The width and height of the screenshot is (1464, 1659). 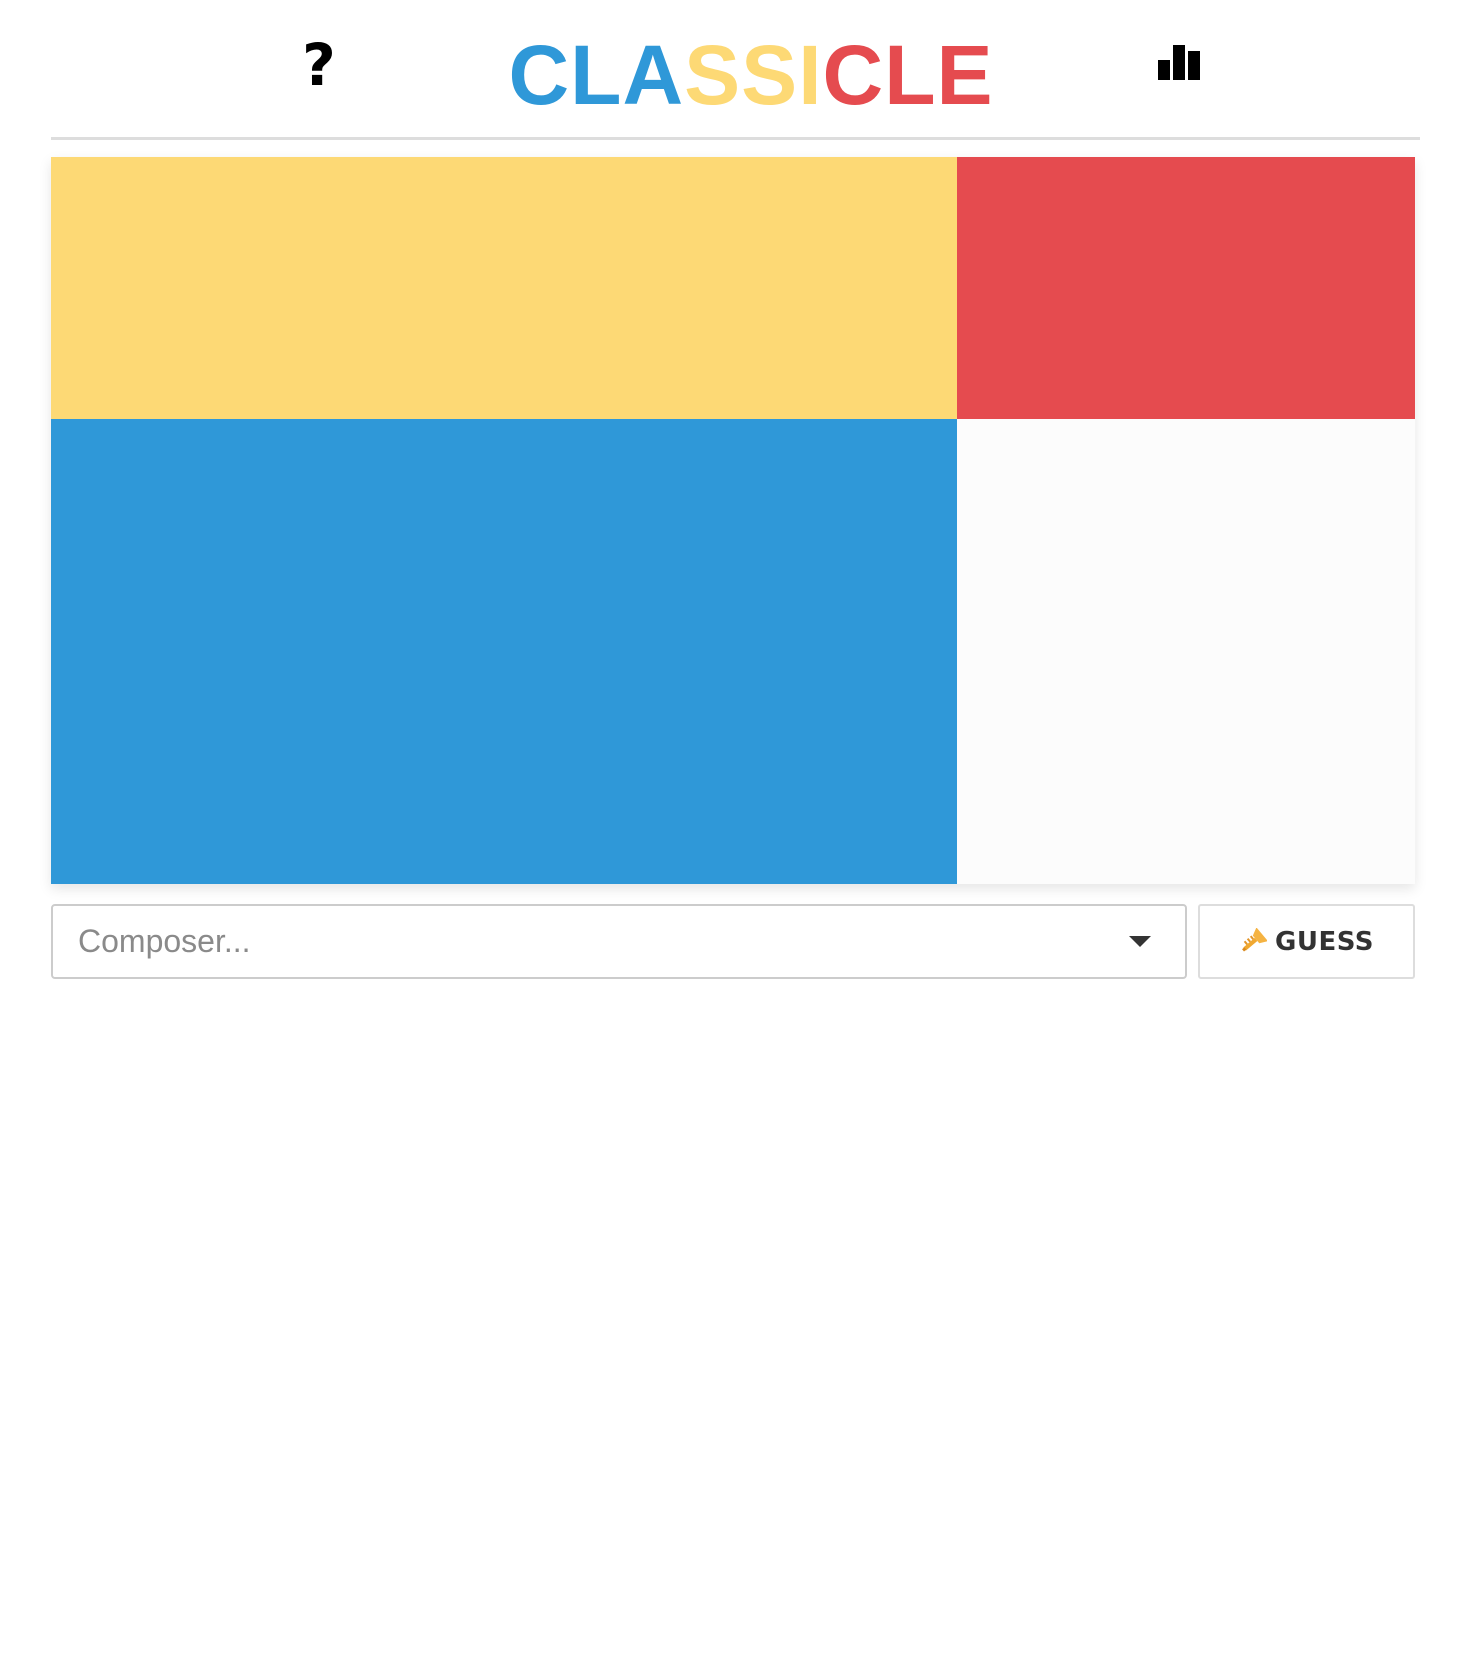 I want to click on stats-button, so click(x=1187, y=68).